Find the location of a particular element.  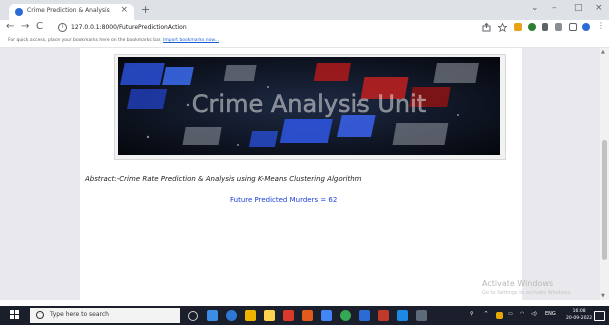

browser-tab: Crime Prediction & Analysis × is located at coordinates (71, 12).